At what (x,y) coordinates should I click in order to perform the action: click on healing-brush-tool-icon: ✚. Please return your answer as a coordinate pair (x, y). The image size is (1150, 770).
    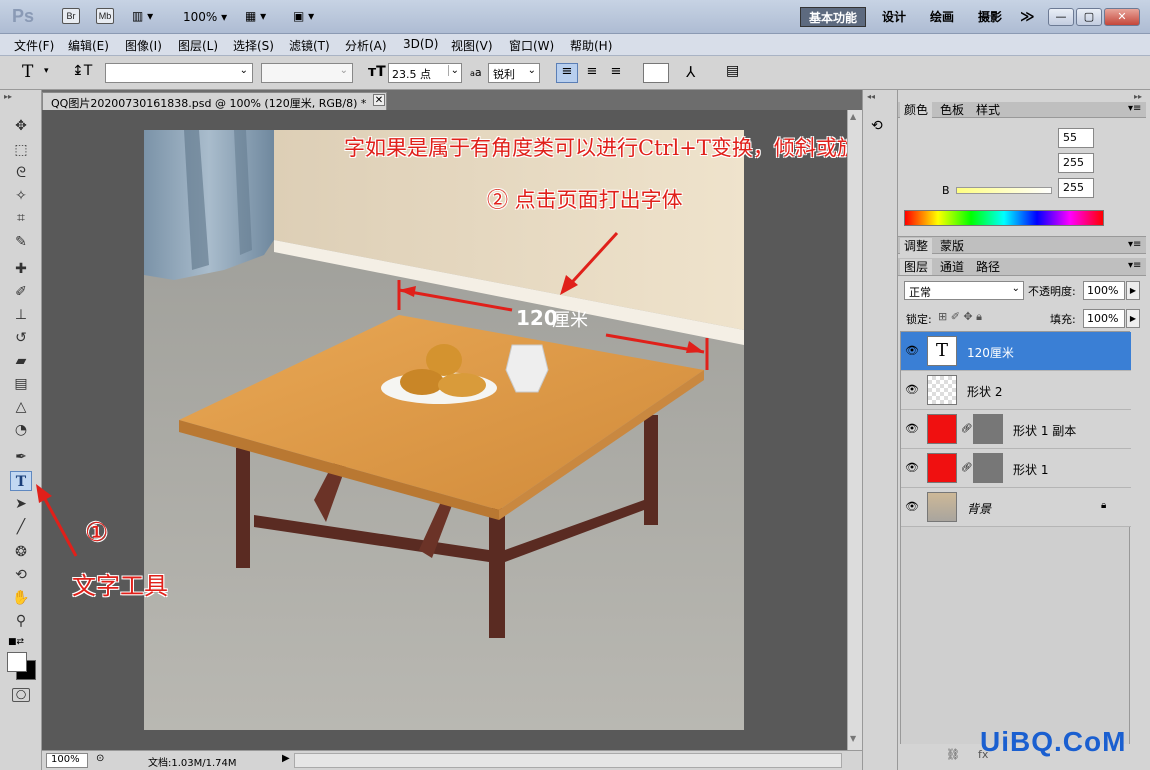
    Looking at the image, I should click on (21, 269).